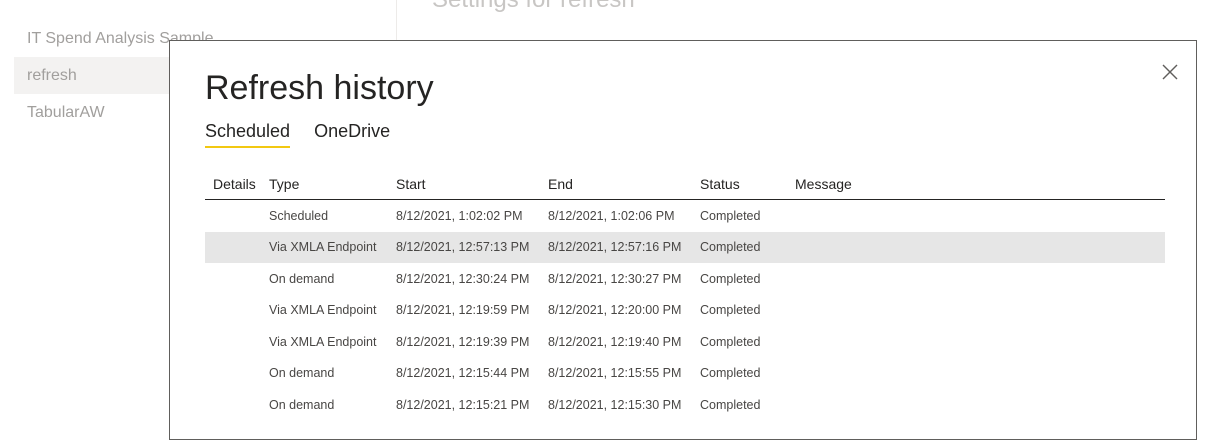 This screenshot has height=440, width=1216. Describe the element at coordinates (615, 310) in the screenshot. I see `end-cell: 8/12/2021, 12:20:00 PM` at that location.